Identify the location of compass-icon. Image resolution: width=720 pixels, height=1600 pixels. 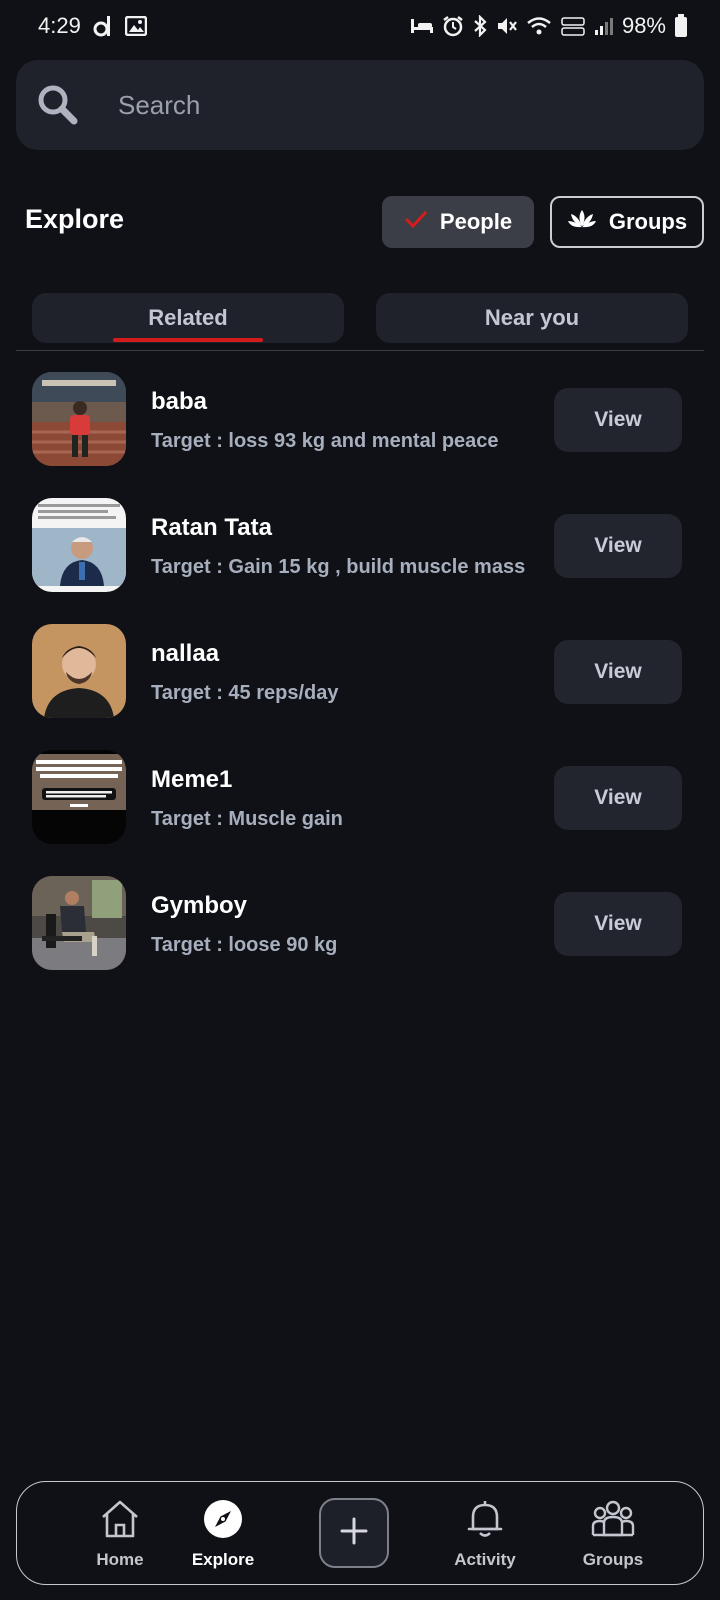
(223, 1521).